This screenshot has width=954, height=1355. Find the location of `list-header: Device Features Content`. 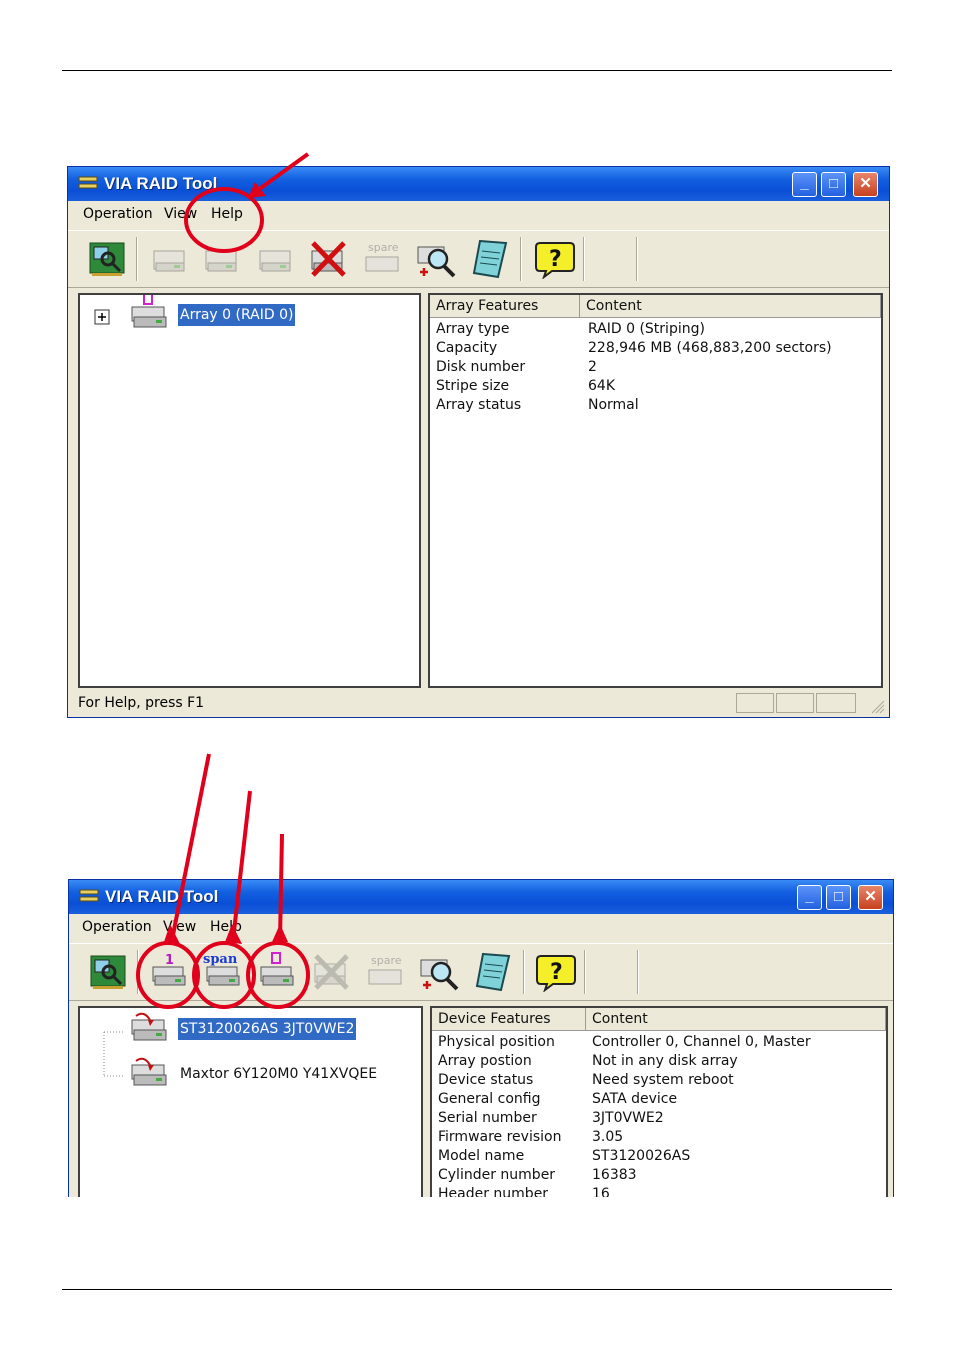

list-header: Device Features Content is located at coordinates (659, 1019).